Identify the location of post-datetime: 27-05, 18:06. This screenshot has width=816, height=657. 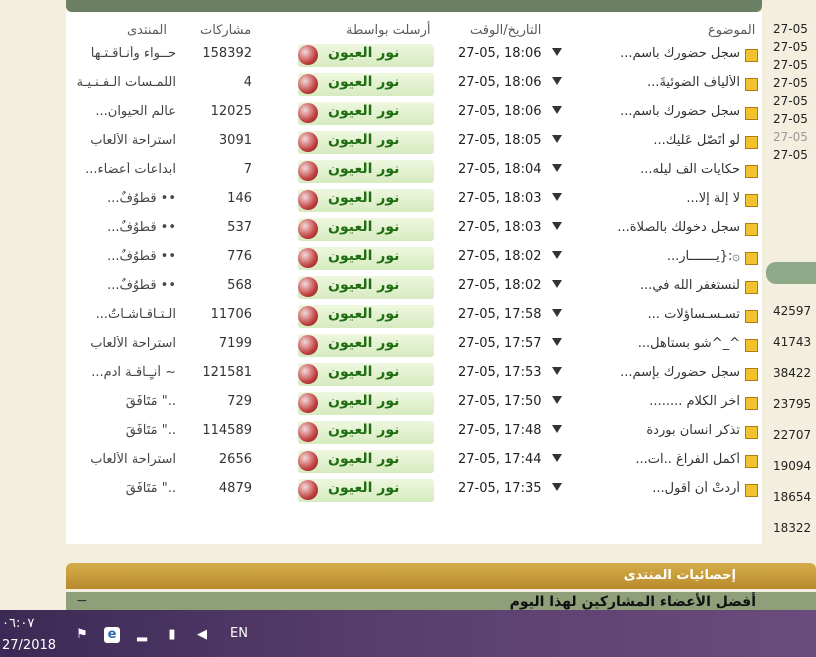
(500, 82).